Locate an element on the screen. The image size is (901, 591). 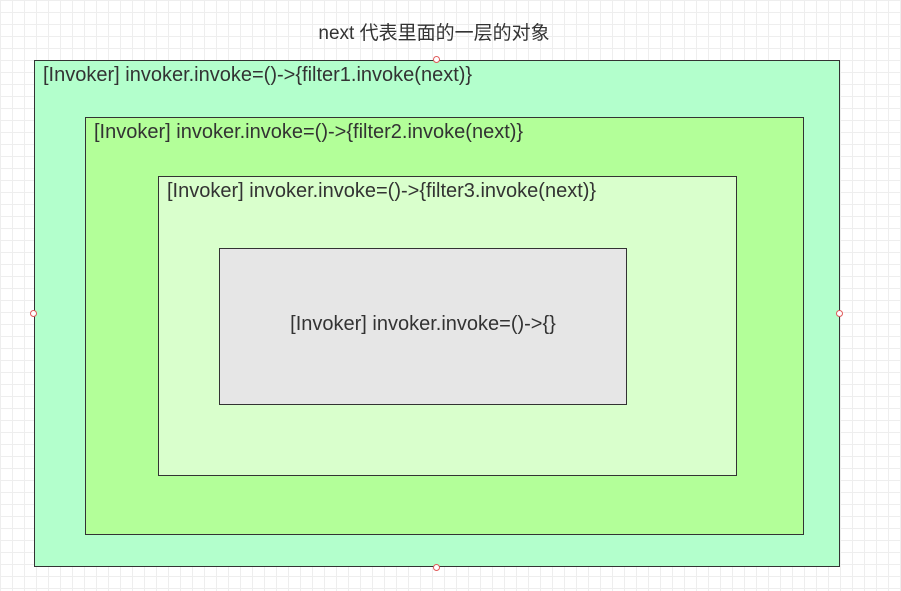
layer-4-label: [Invoker] invoker.invoke=()->{} is located at coordinates (423, 324).